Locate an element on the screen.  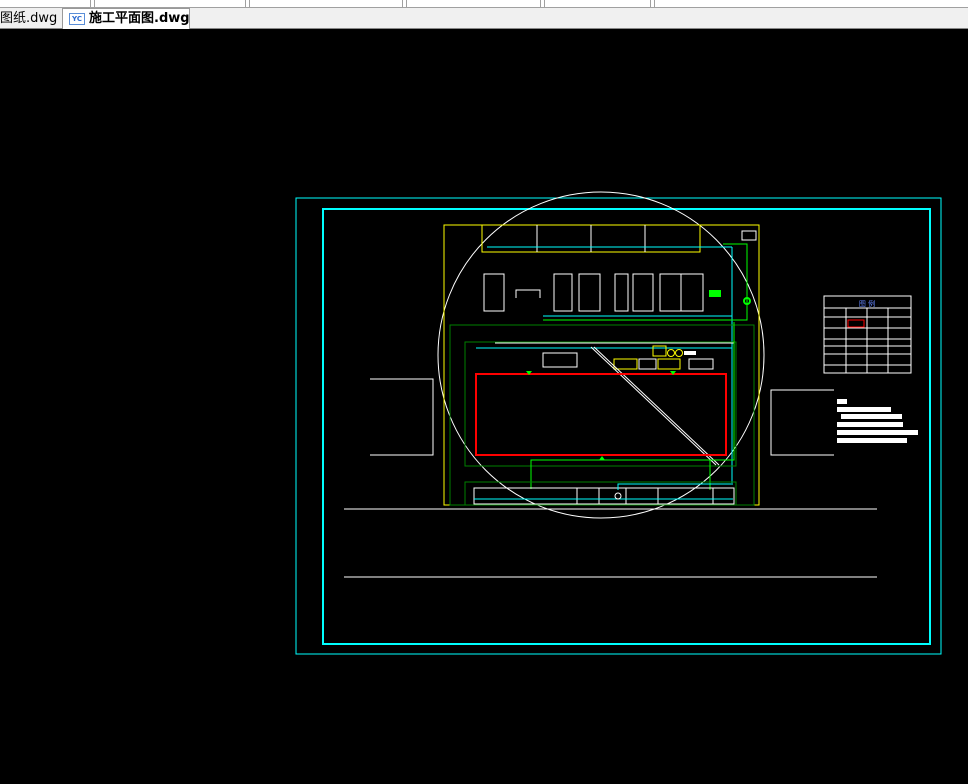
tab-construction-plan: YC 施工平面图.dwg is located at coordinates (126, 18).